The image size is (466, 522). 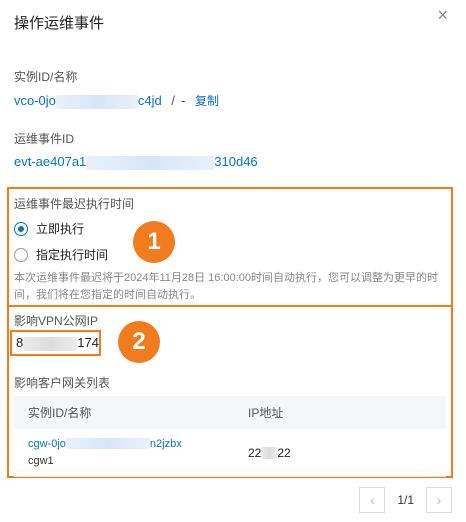 I want to click on vpn-ip-value: 8 174, so click(x=57, y=343).